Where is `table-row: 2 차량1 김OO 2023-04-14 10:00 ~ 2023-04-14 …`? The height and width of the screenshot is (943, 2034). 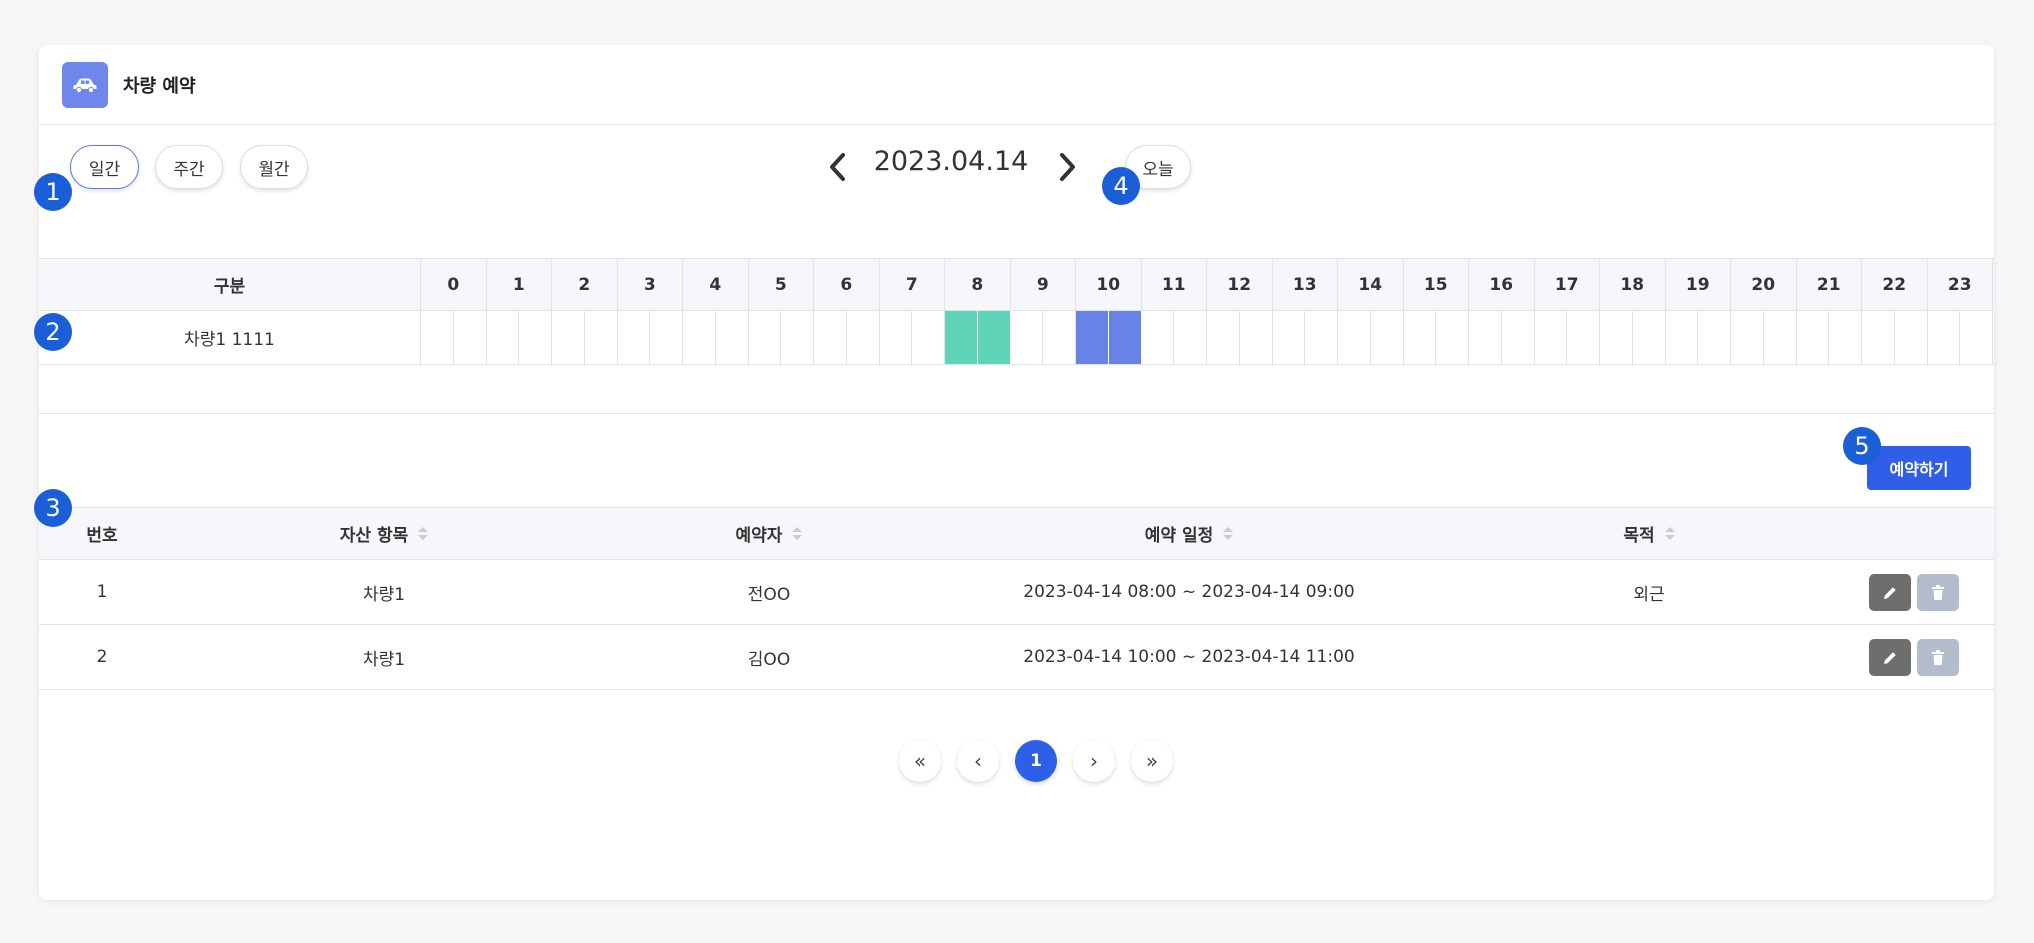
table-row: 2 차량1 김OO 2023-04-14 10:00 ~ 2023-04-14 … is located at coordinates (1016, 657).